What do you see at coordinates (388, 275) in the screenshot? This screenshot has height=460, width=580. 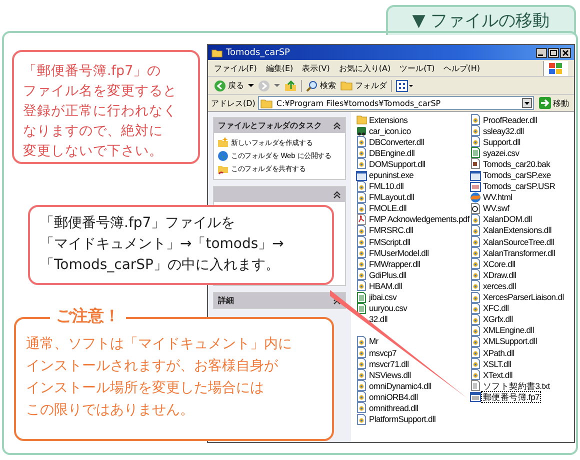 I see `file-name: GdiPlus.dll` at bounding box center [388, 275].